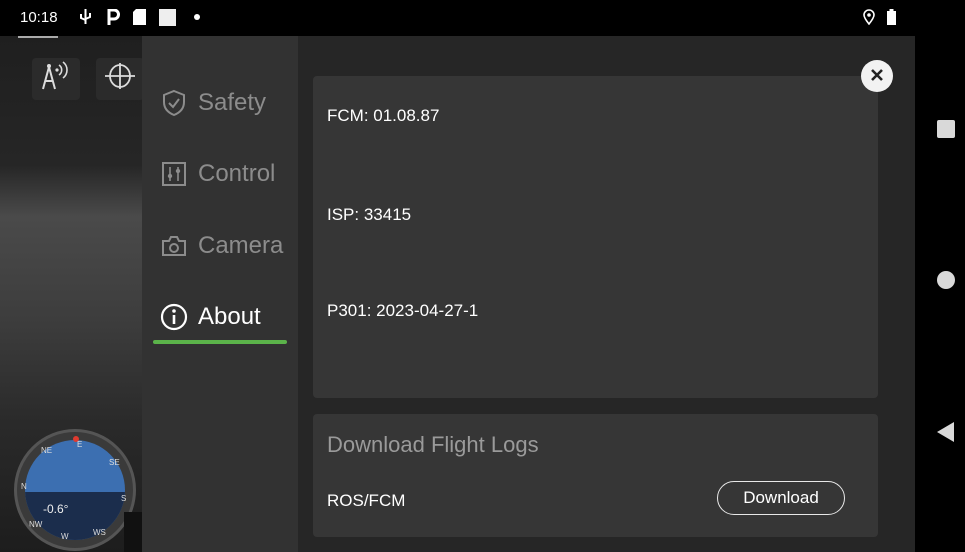 The image size is (965, 552). What do you see at coordinates (124, 498) in the screenshot?
I see `compass-label: S` at bounding box center [124, 498].